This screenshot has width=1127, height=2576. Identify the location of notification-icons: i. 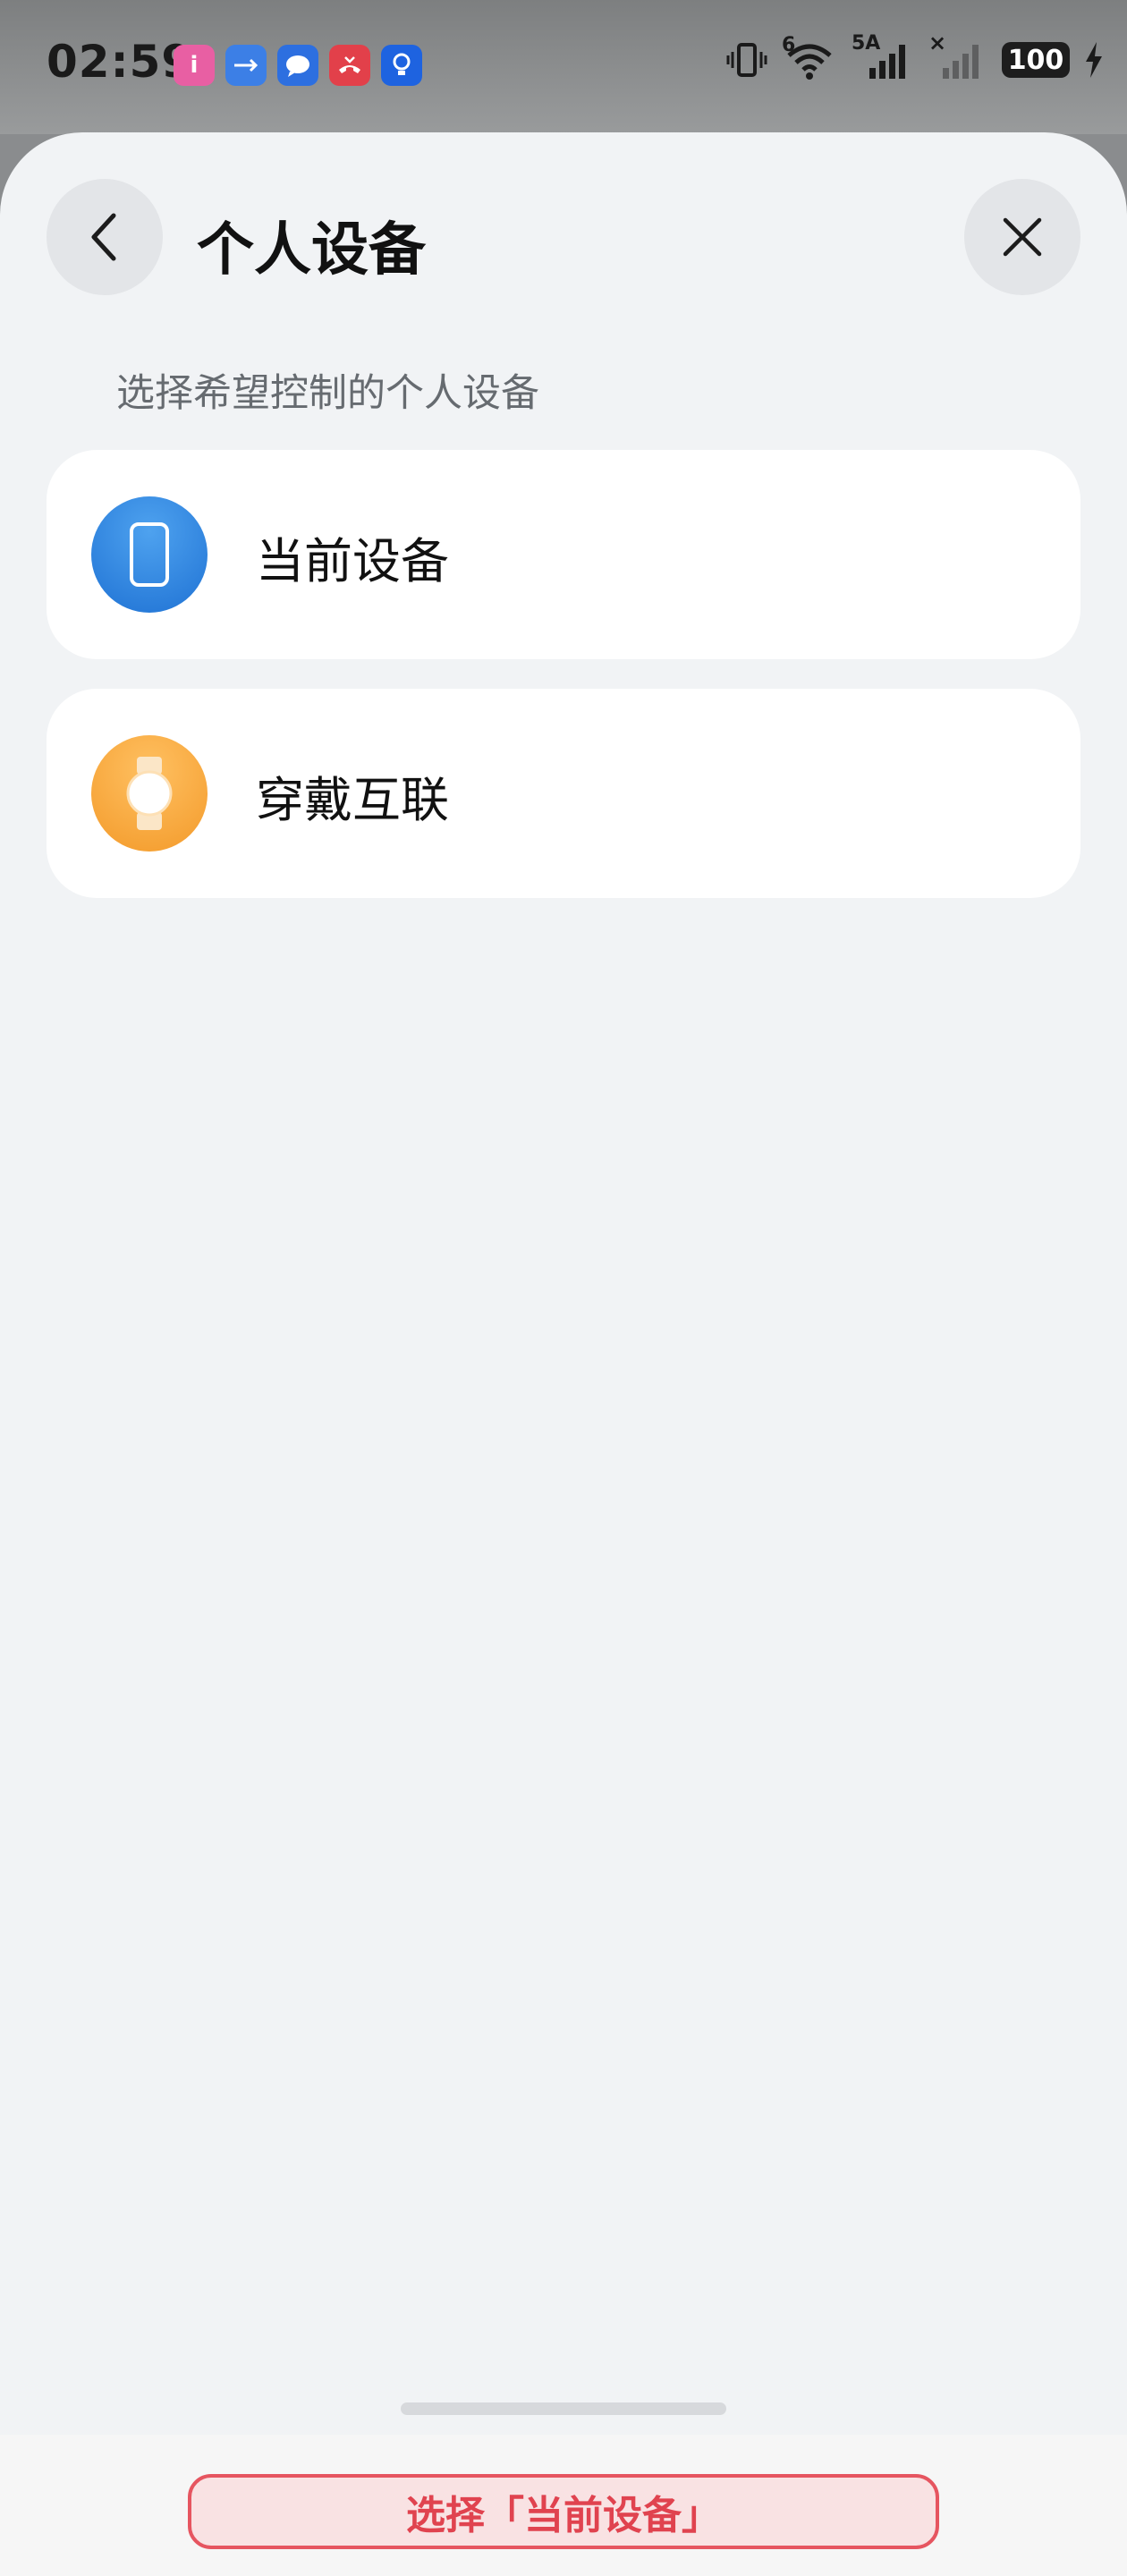
(298, 65).